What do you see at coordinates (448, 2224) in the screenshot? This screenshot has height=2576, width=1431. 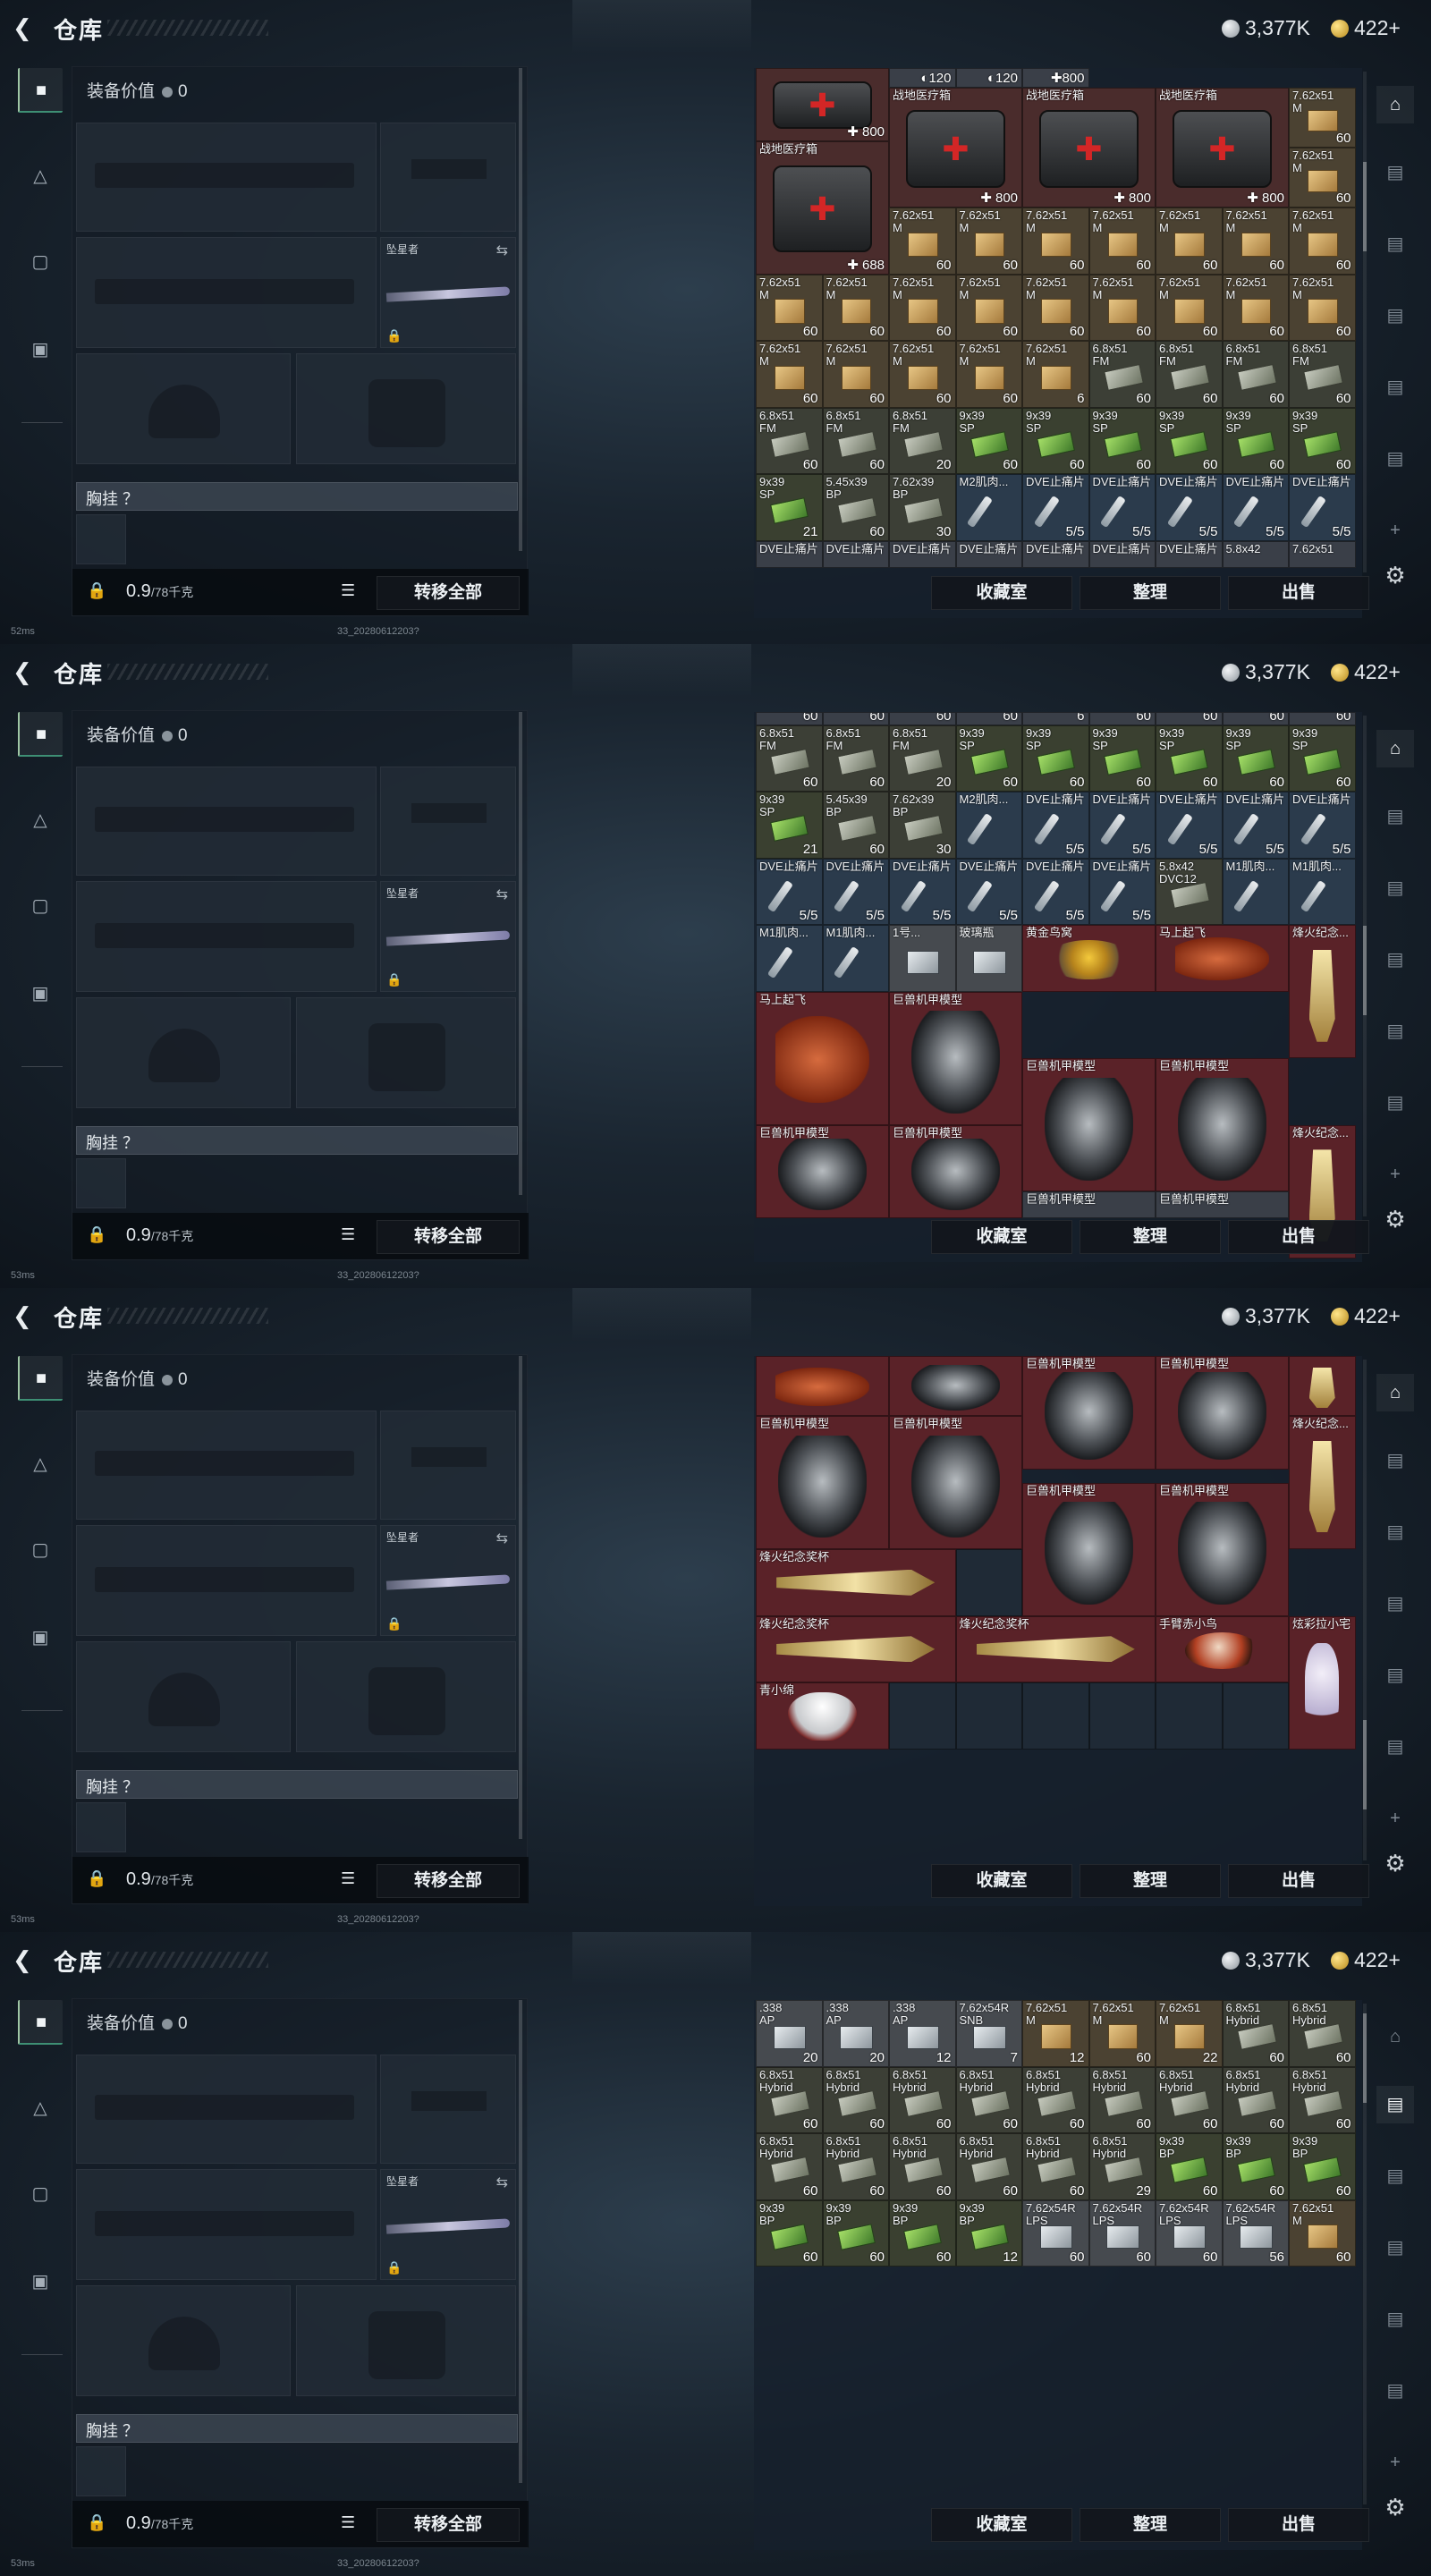 I see `melee-slot: 坠星者 ⇆ 🔒` at bounding box center [448, 2224].